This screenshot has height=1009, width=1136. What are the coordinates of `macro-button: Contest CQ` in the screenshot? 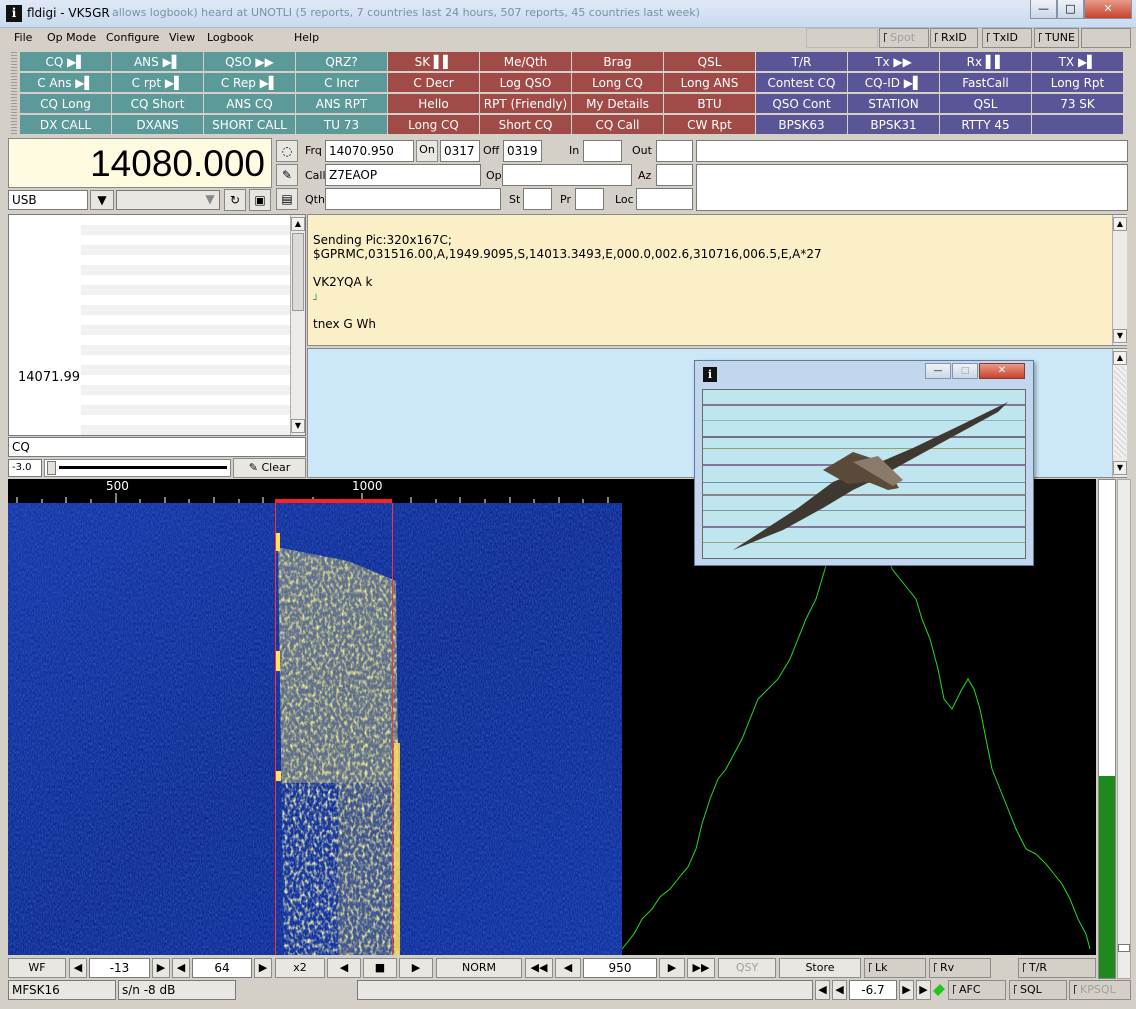 It's located at (802, 83).